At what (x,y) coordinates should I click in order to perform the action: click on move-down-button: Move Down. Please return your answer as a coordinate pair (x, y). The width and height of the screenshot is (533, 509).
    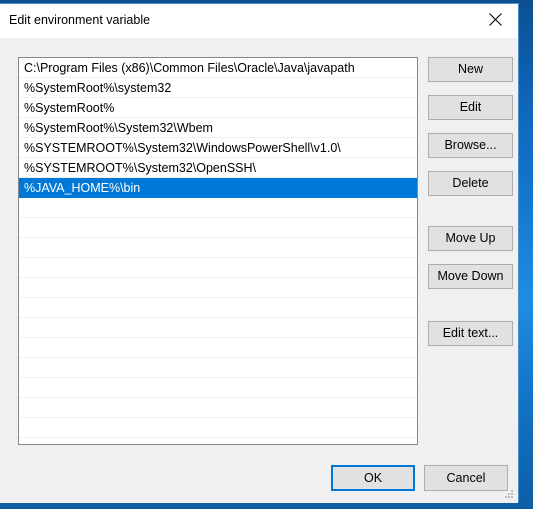
    Looking at the image, I should click on (470, 276).